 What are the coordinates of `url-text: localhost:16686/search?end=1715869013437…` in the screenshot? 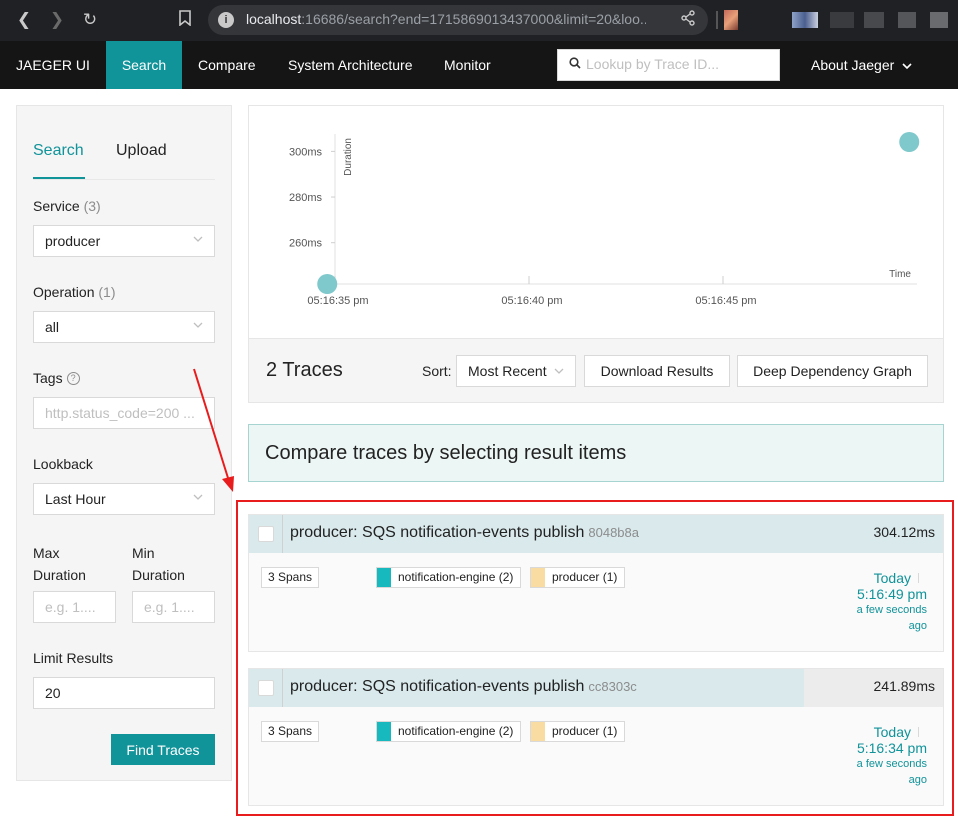 It's located at (446, 19).